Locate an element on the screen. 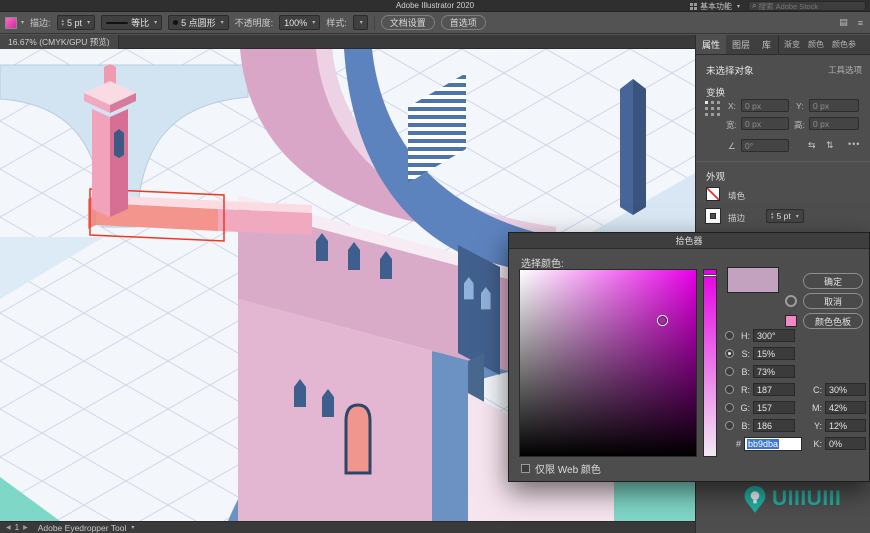 The image size is (870, 533). preferences-button: 首选项 is located at coordinates (463, 22).